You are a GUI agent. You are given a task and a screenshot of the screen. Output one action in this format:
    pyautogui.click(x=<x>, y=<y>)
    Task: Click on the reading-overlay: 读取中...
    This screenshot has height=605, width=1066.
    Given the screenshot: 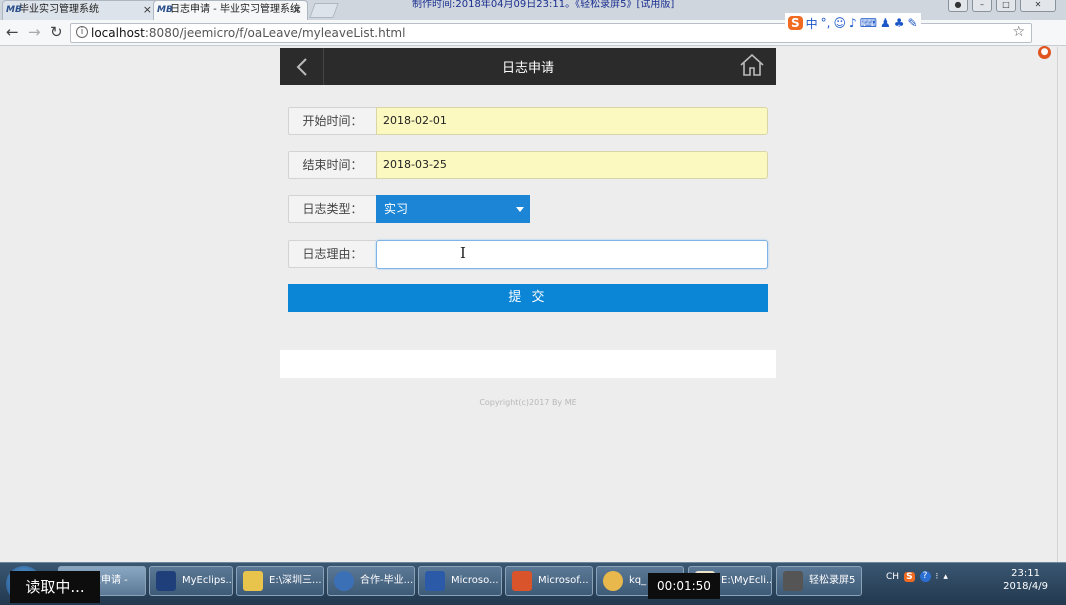 What is the action you would take?
    pyautogui.click(x=55, y=587)
    